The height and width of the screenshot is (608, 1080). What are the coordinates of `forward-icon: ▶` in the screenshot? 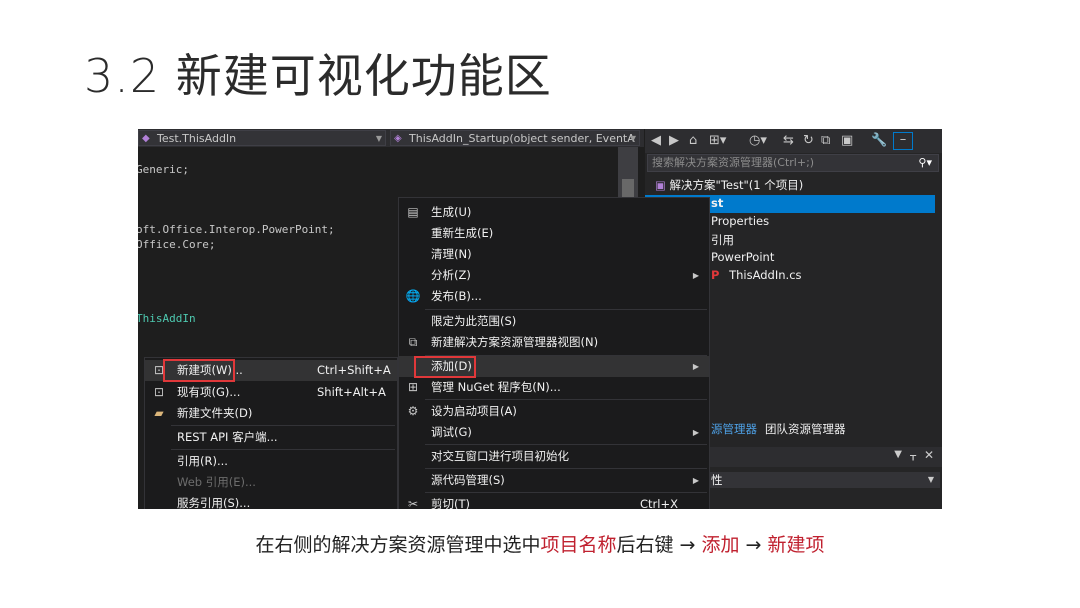 It's located at (674, 141).